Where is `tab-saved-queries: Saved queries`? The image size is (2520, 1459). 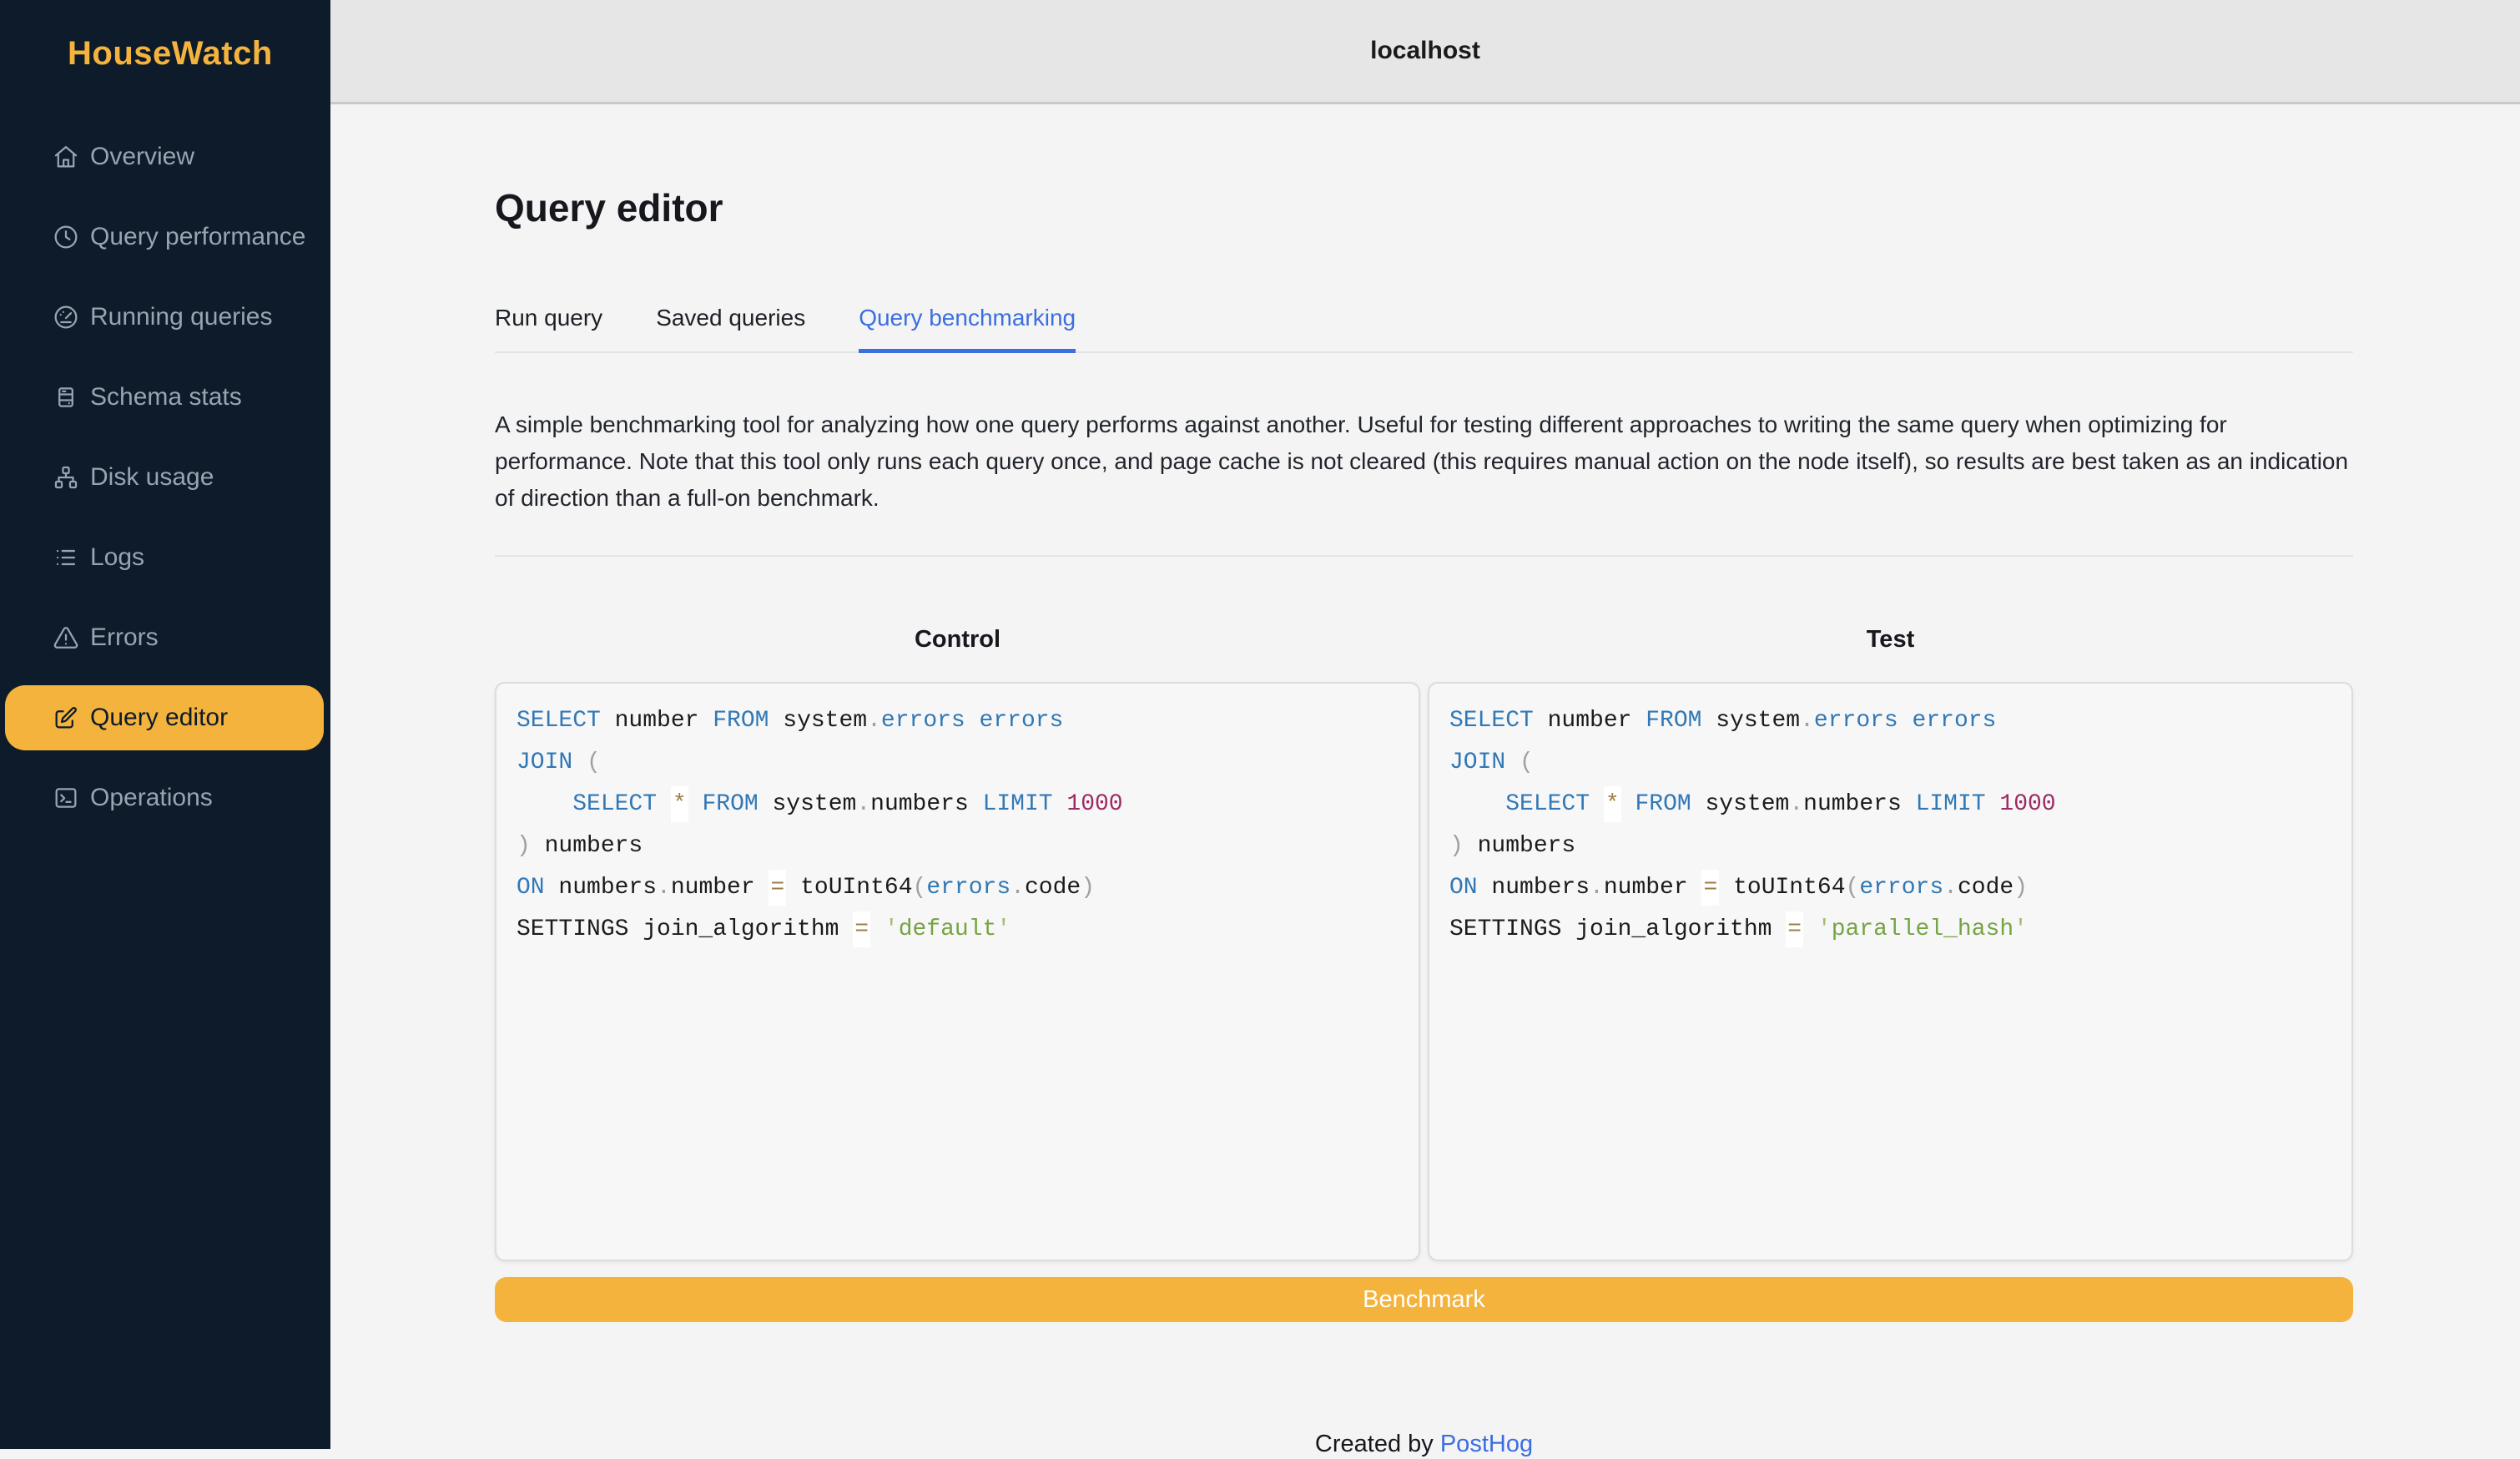 tab-saved-queries: Saved queries is located at coordinates (730, 327).